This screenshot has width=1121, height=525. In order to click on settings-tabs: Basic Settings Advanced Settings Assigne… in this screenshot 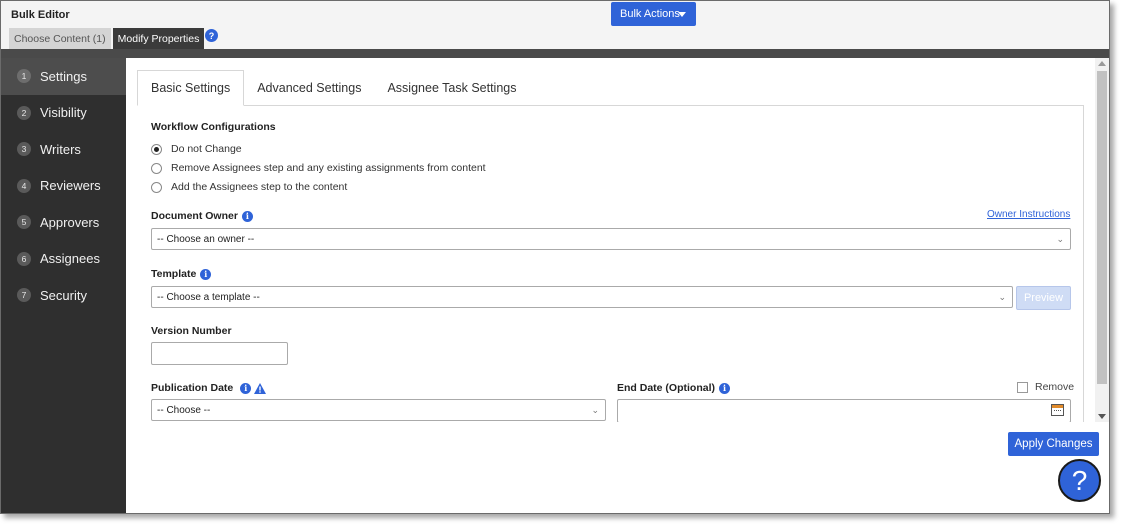, I will do `click(333, 88)`.